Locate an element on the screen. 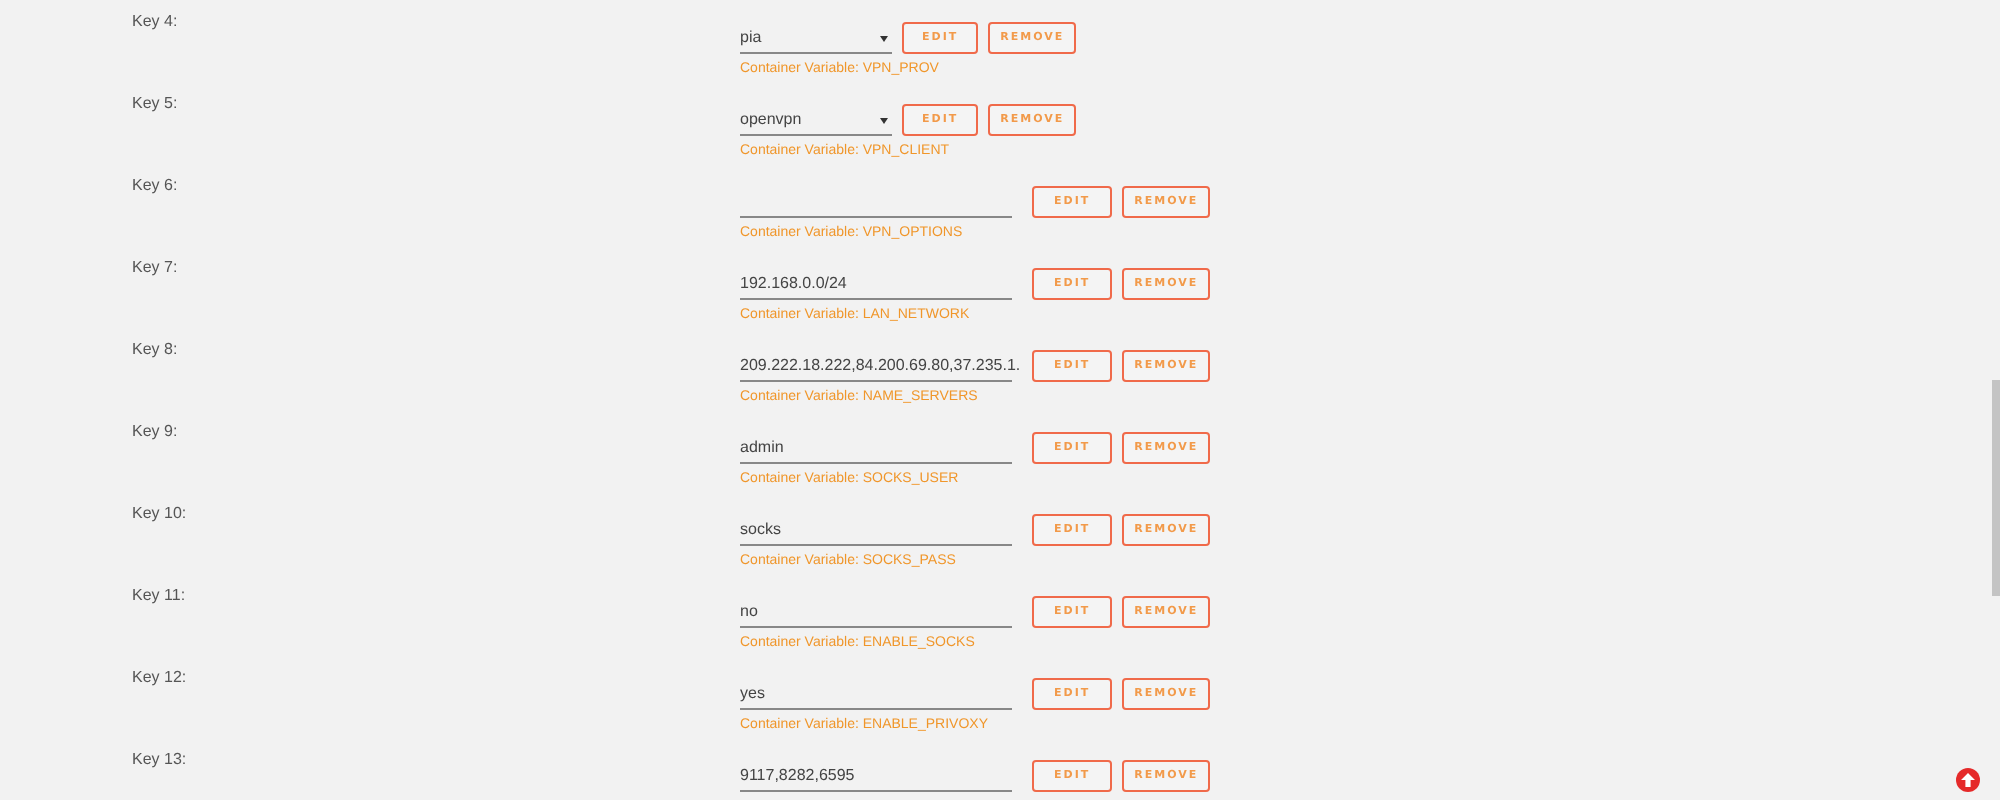 This screenshot has width=2000, height=800. scroll-up-icon is located at coordinates (1968, 780).